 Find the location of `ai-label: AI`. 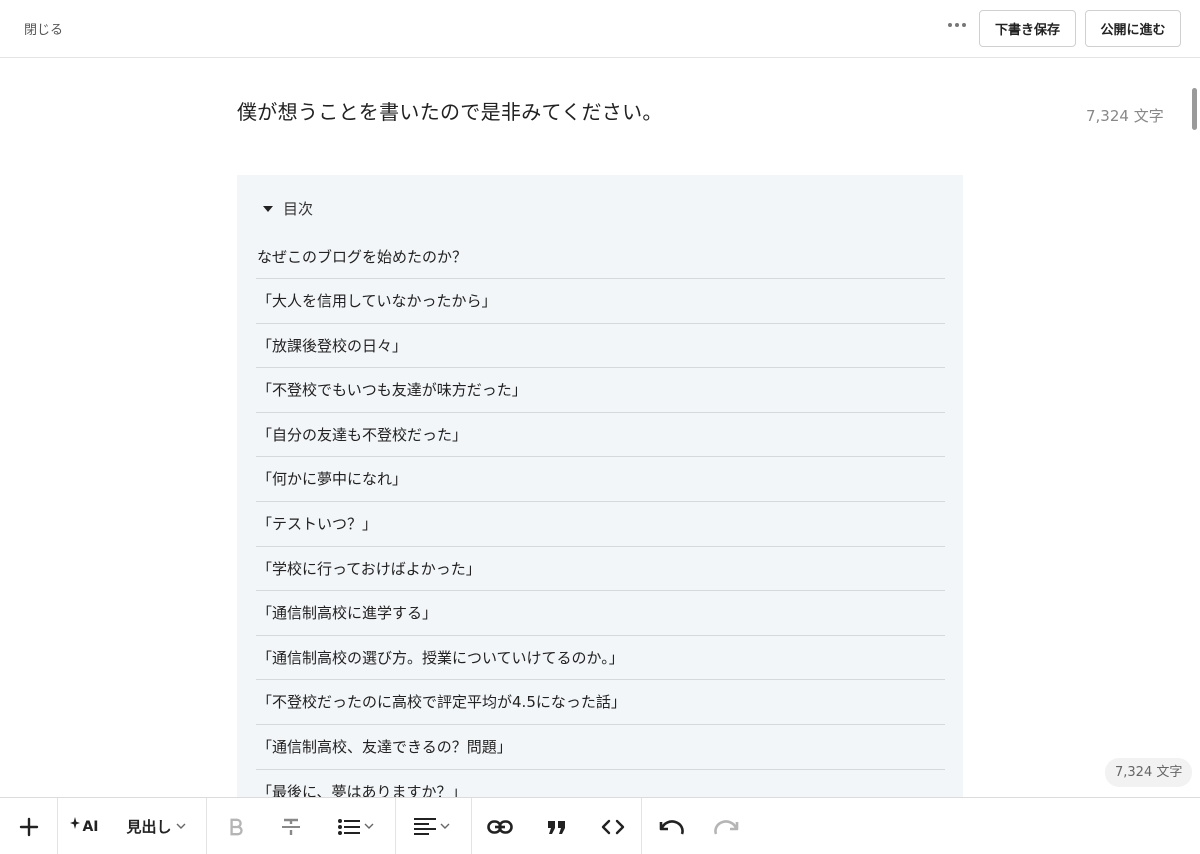

ai-label: AI is located at coordinates (90, 826).